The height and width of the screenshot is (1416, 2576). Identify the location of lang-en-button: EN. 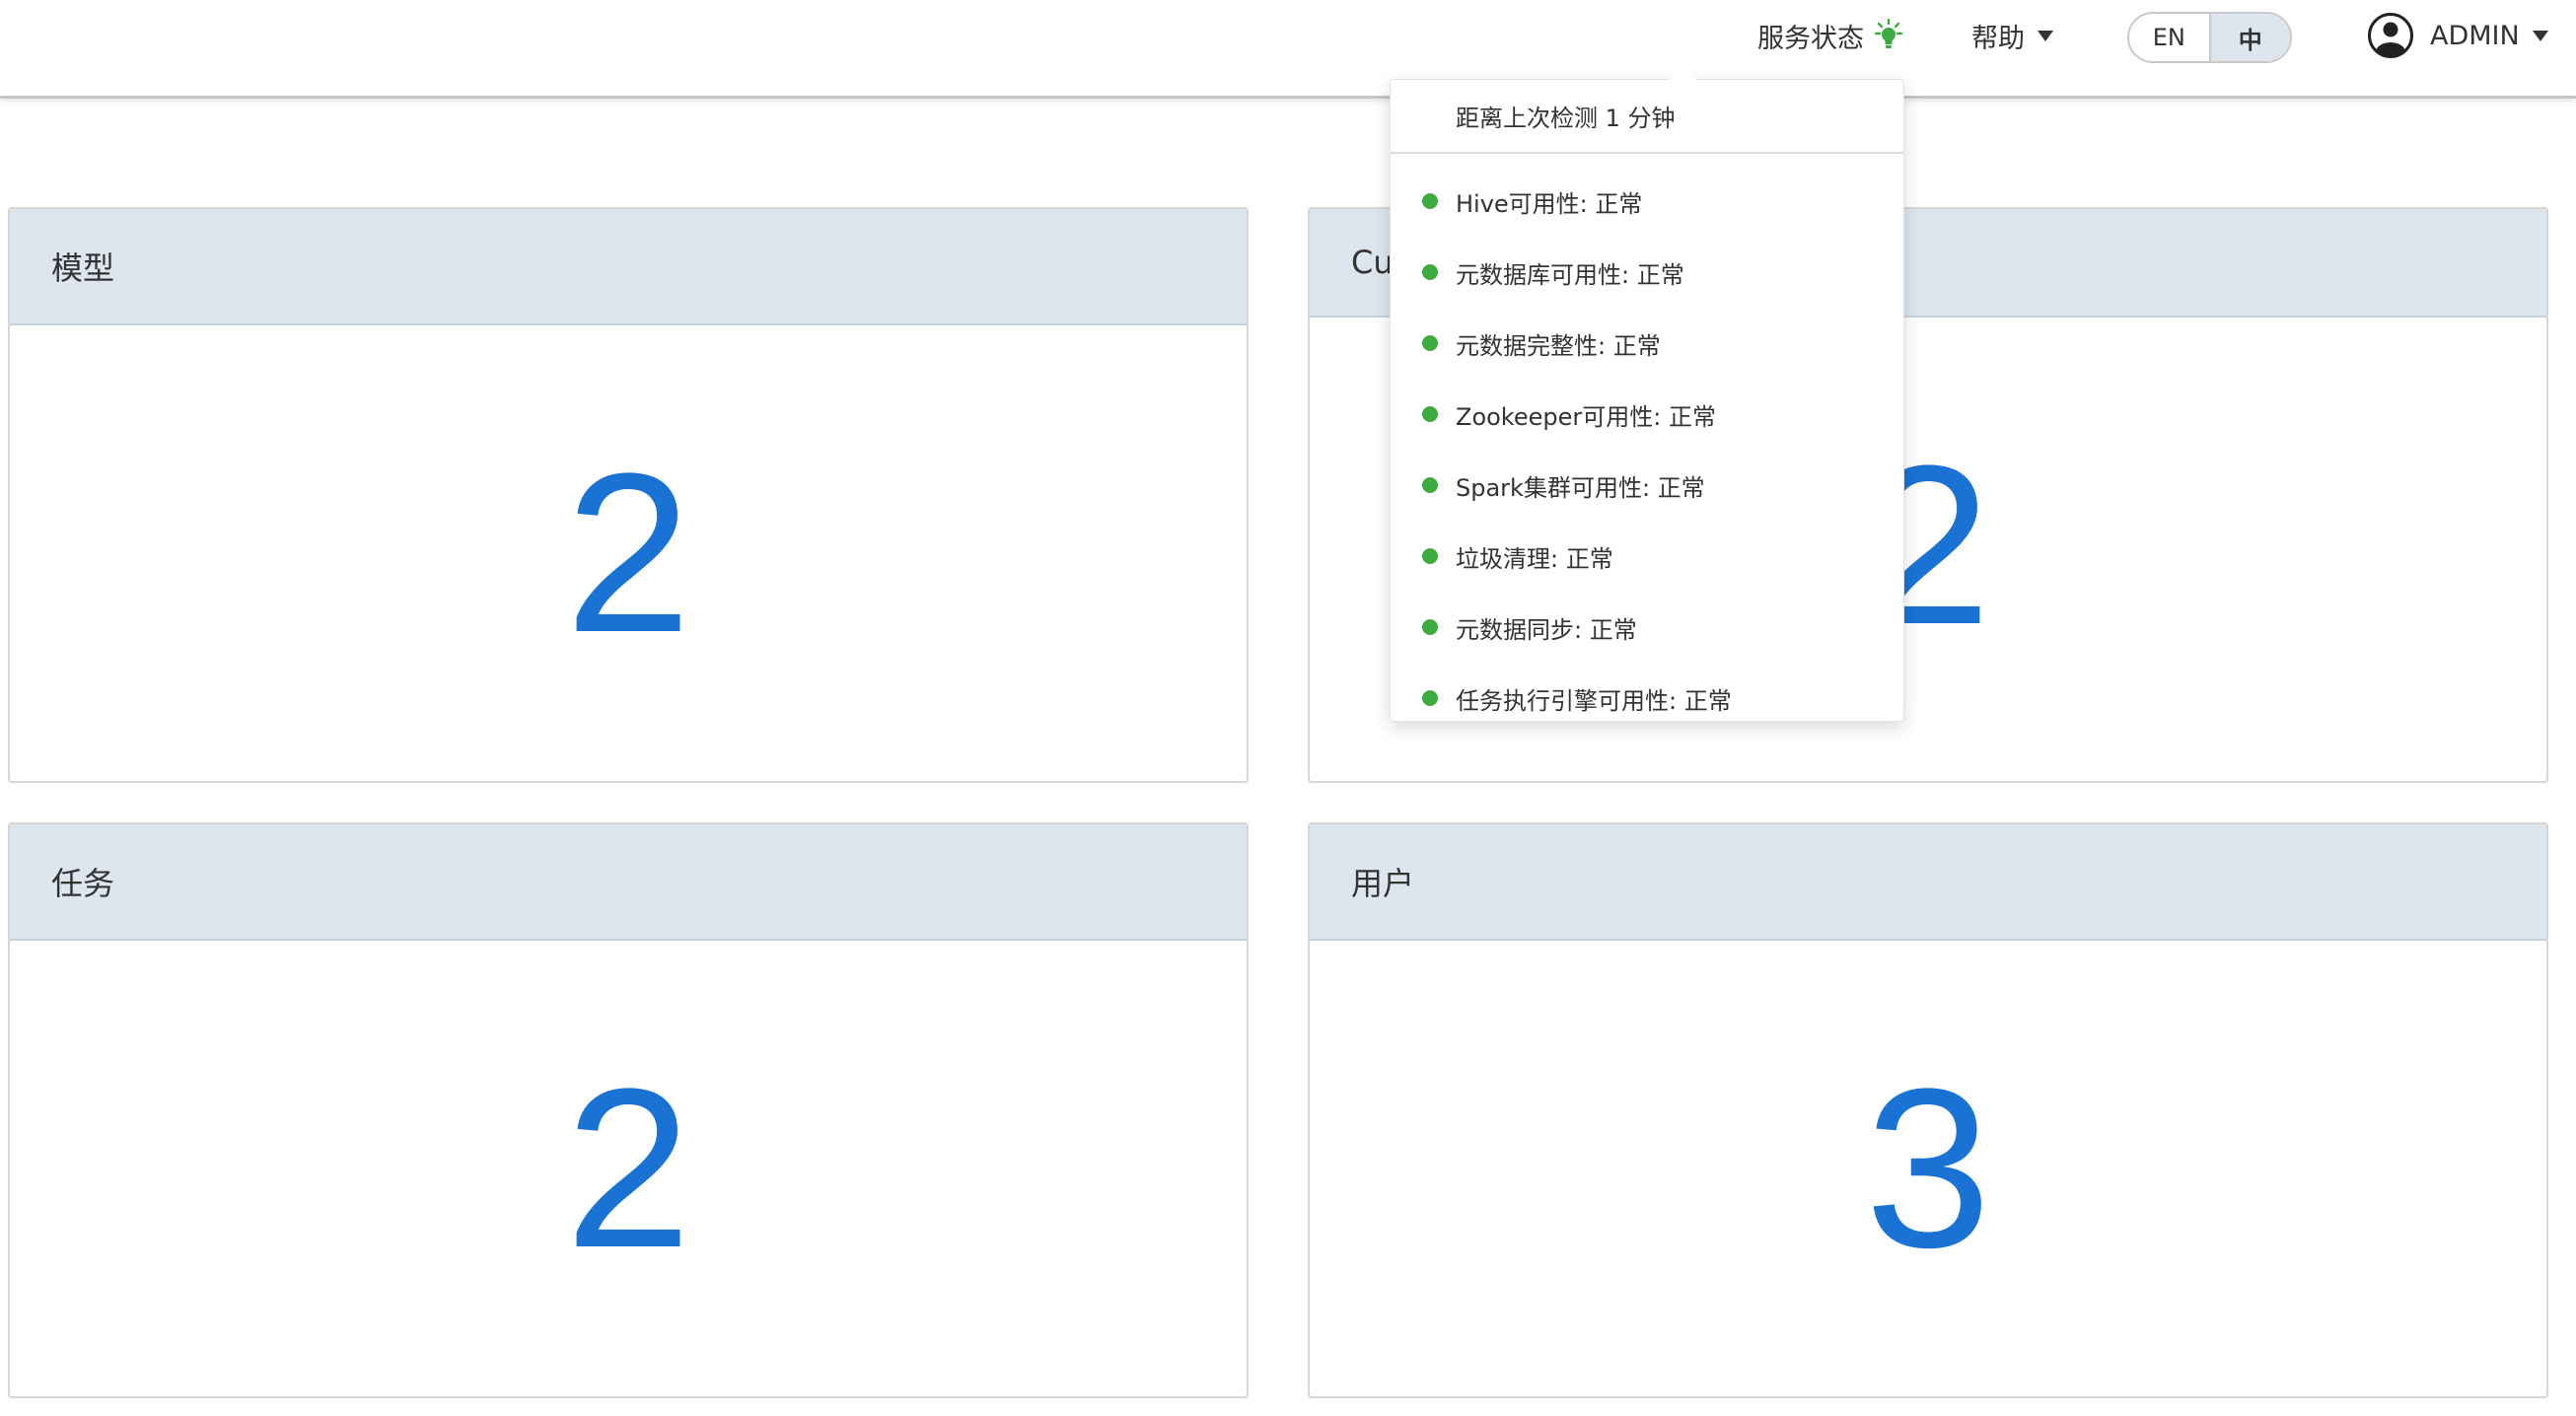
(2169, 37).